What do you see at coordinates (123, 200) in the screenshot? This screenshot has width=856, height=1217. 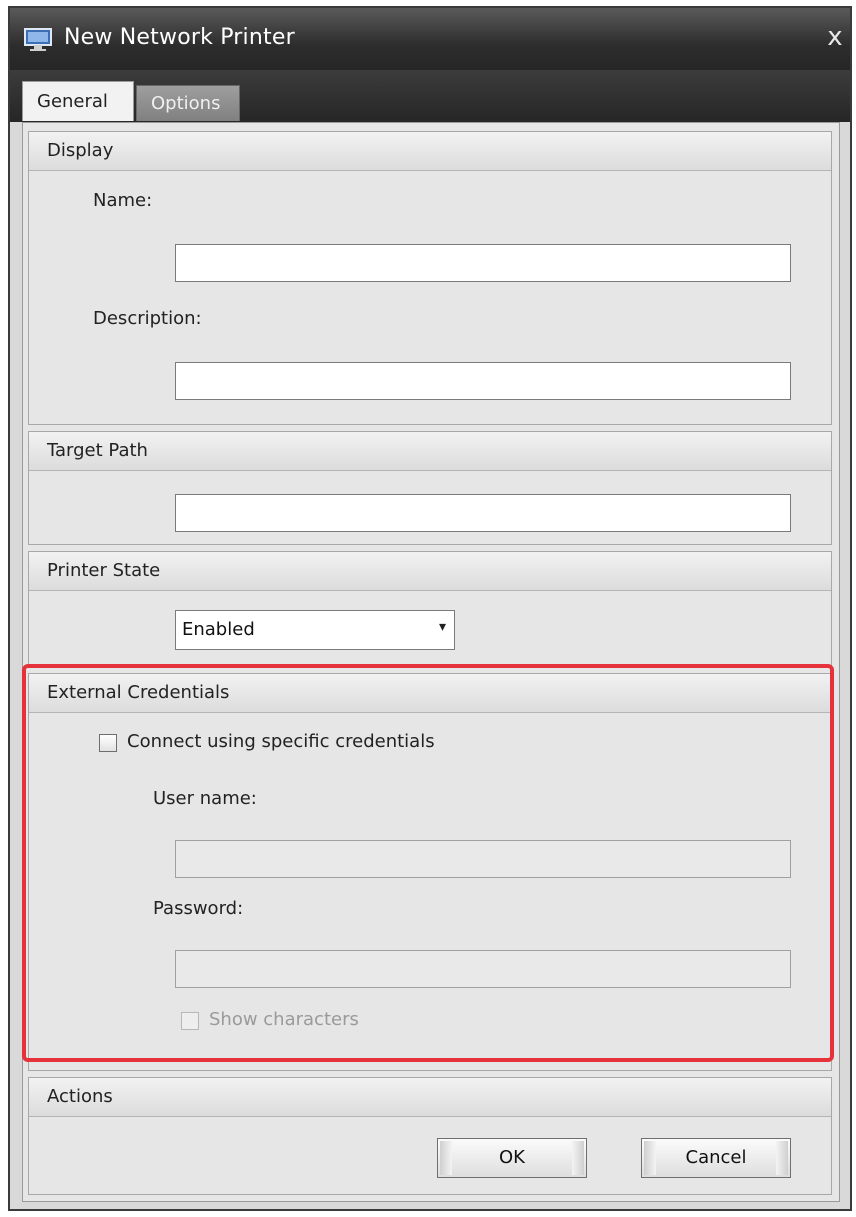 I see `name-label: Name:` at bounding box center [123, 200].